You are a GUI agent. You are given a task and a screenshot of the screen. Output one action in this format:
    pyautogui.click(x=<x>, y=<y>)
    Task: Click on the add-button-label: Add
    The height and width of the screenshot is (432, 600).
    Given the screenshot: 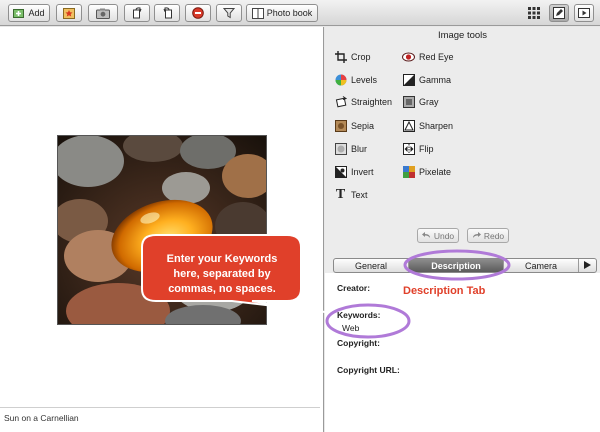 What is the action you would take?
    pyautogui.click(x=36, y=13)
    